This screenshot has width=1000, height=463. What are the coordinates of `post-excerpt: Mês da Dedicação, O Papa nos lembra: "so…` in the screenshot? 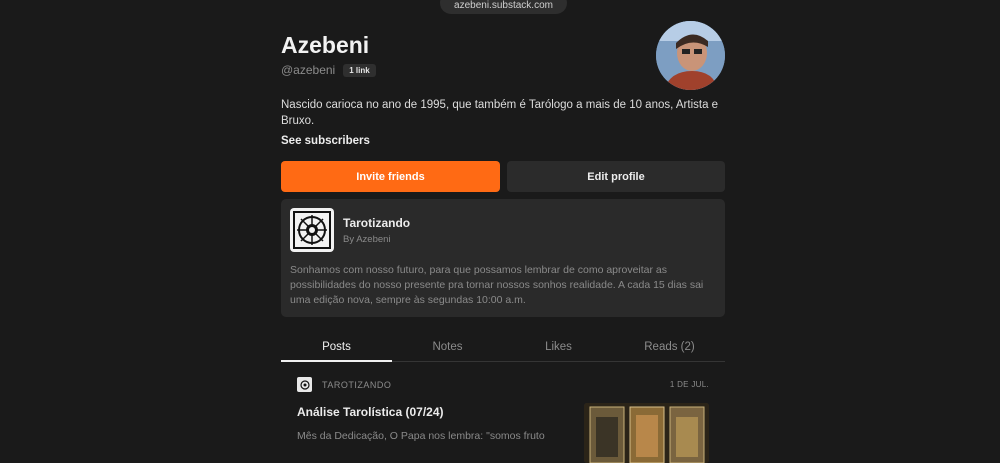 It's located at (421, 436).